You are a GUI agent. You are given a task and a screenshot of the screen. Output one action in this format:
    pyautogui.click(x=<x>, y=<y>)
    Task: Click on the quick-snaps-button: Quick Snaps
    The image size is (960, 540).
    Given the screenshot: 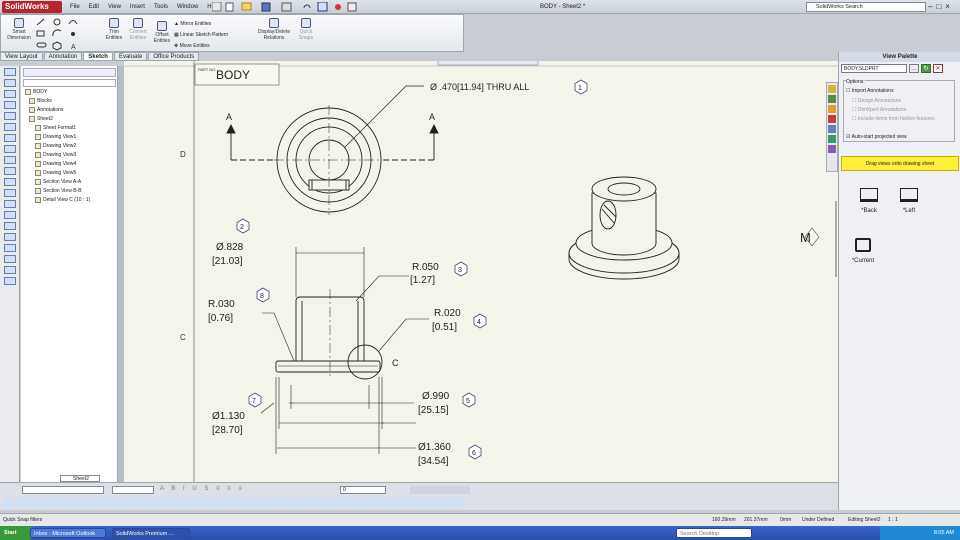 What is the action you would take?
    pyautogui.click(x=306, y=29)
    